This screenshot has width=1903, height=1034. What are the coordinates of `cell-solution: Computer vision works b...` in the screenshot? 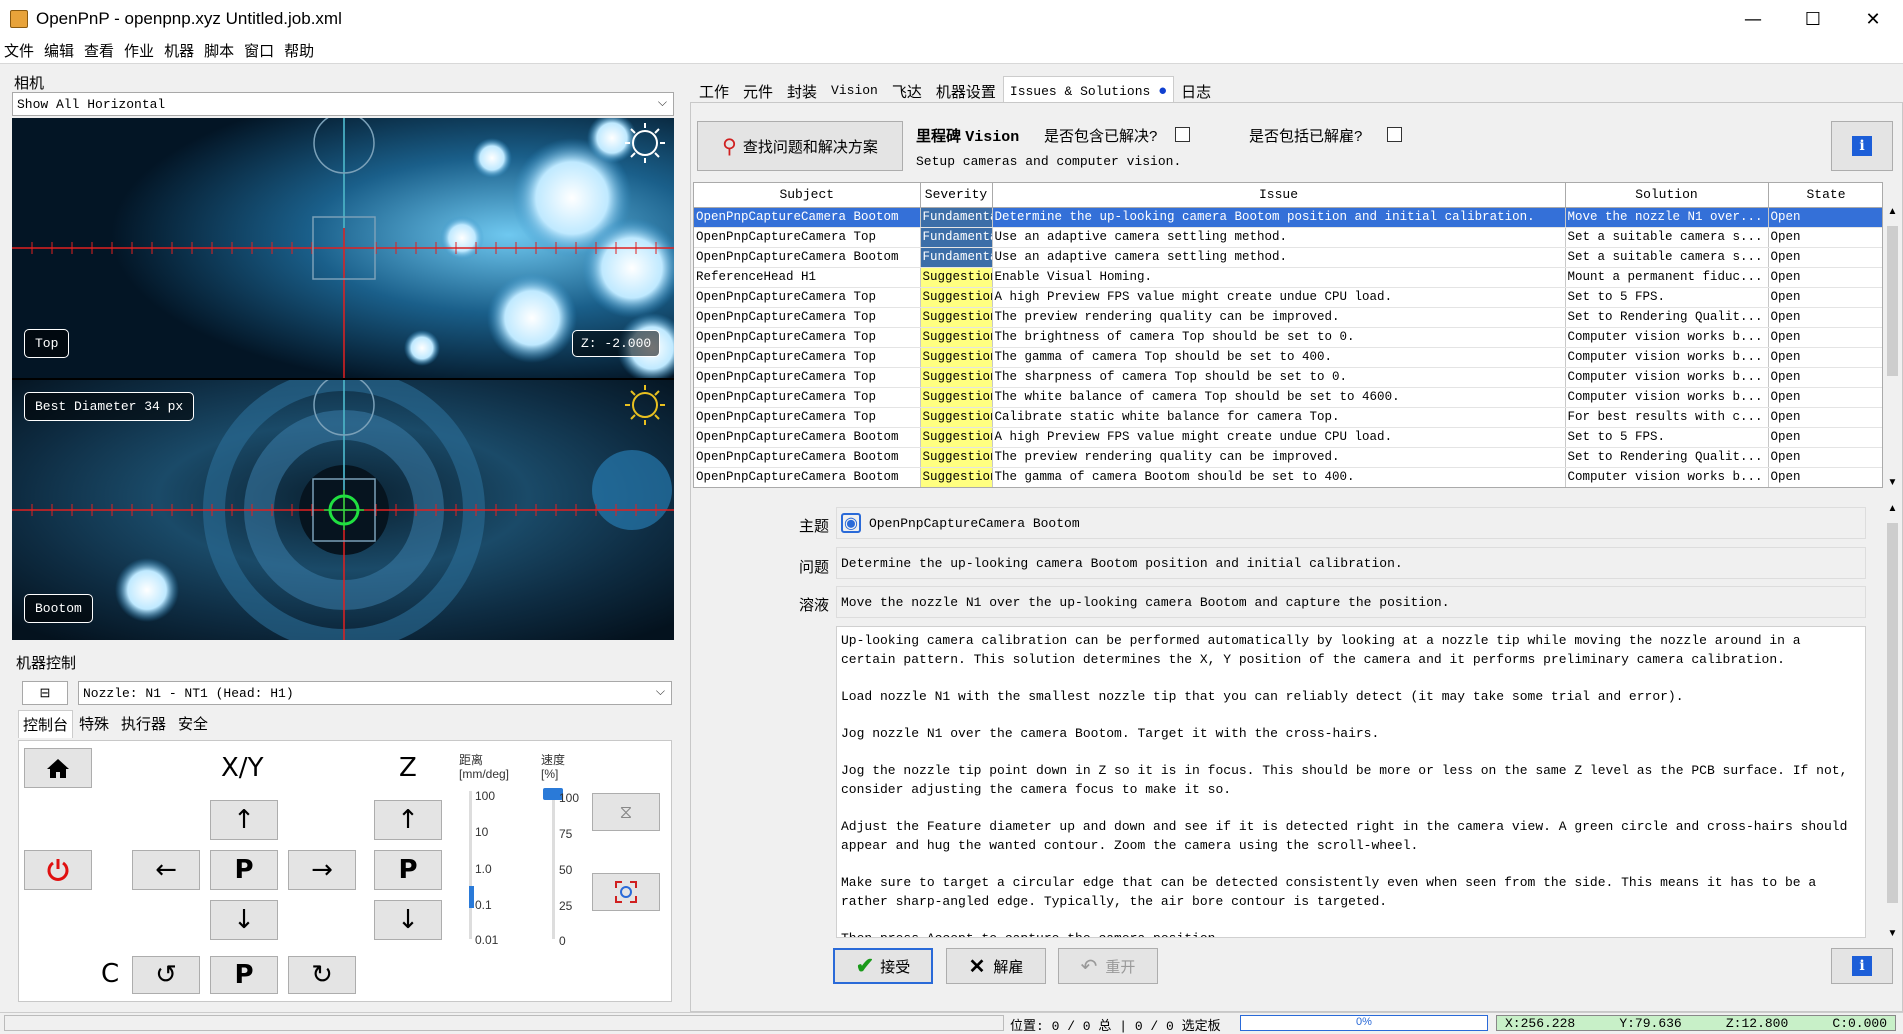 It's located at (1667, 357).